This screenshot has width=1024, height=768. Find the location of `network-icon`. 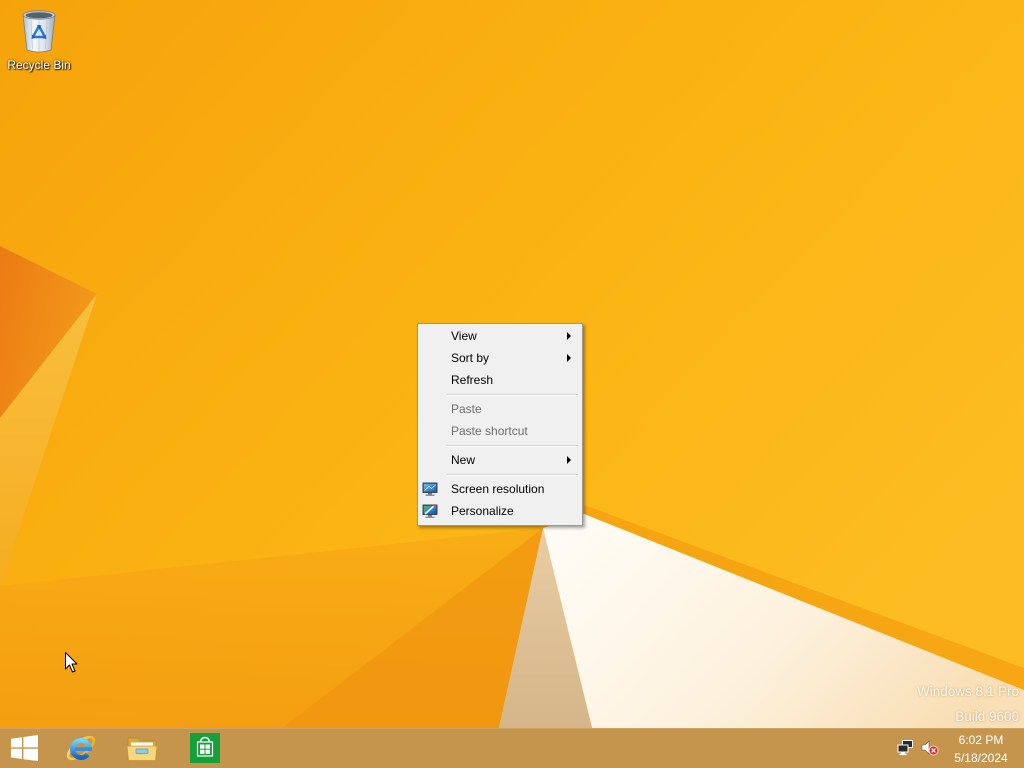

network-icon is located at coordinates (906, 748).